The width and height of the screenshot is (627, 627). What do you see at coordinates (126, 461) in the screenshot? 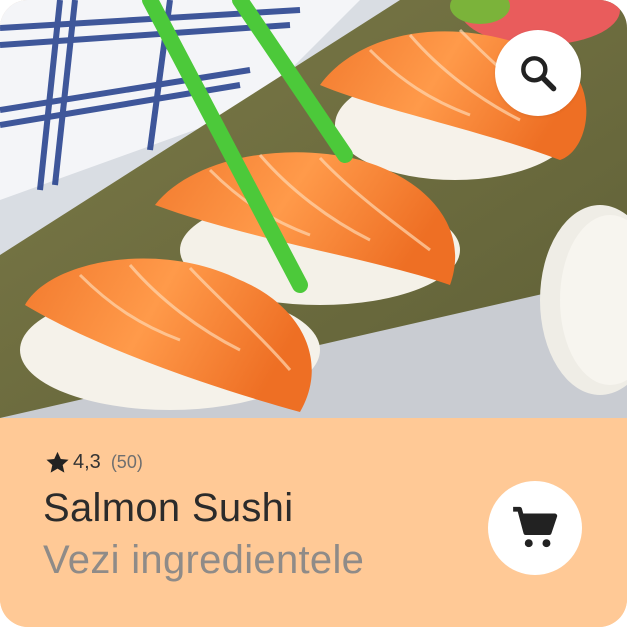
I see `rating-count: (50)` at bounding box center [126, 461].